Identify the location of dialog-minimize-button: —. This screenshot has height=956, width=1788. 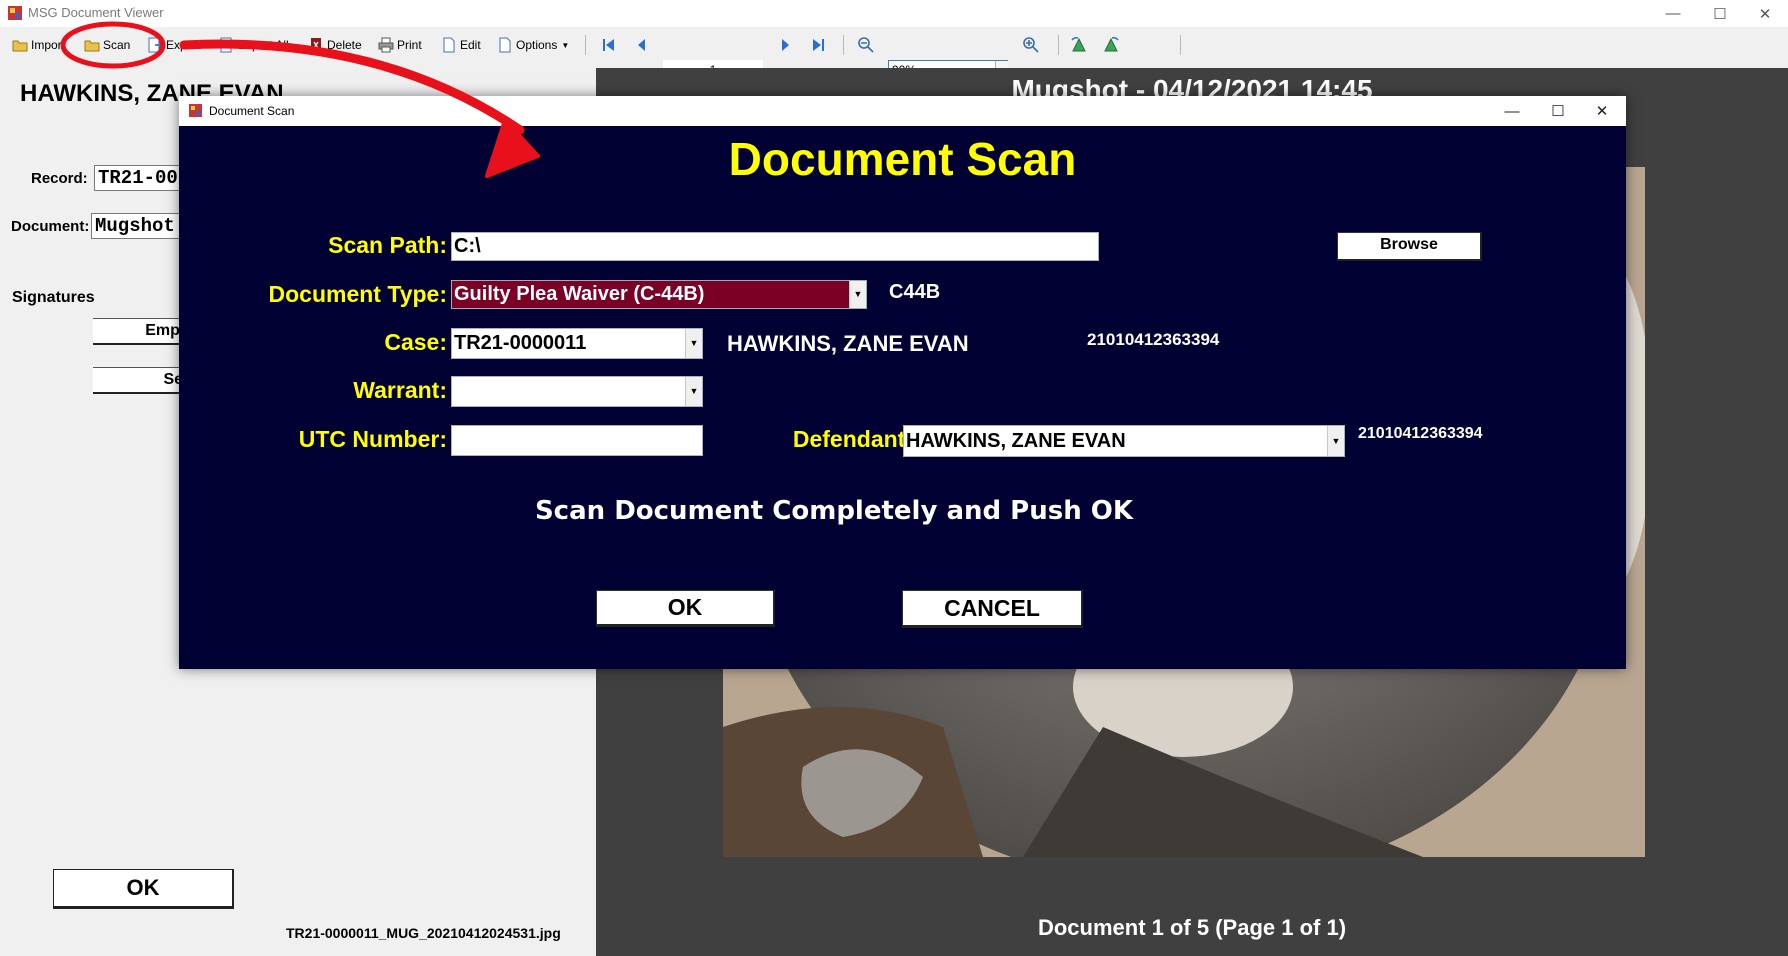
(1512, 111).